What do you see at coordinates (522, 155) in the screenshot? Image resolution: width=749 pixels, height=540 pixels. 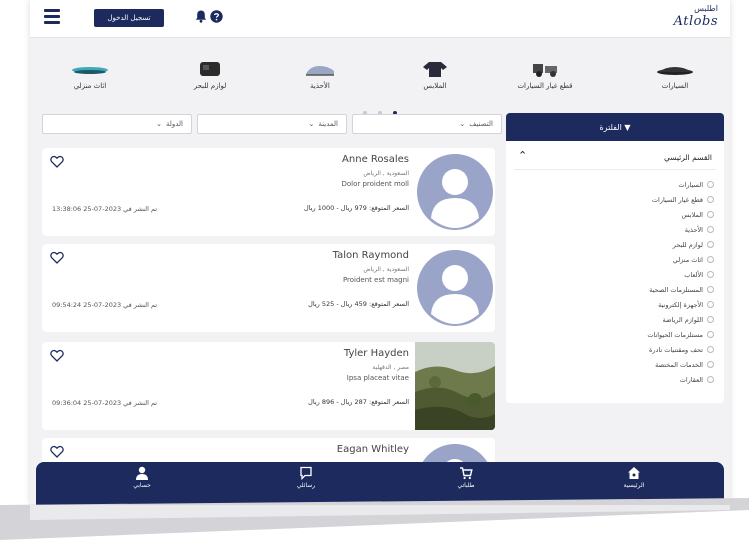 I see `collapse-chevron-icon: ⌃` at bounding box center [522, 155].